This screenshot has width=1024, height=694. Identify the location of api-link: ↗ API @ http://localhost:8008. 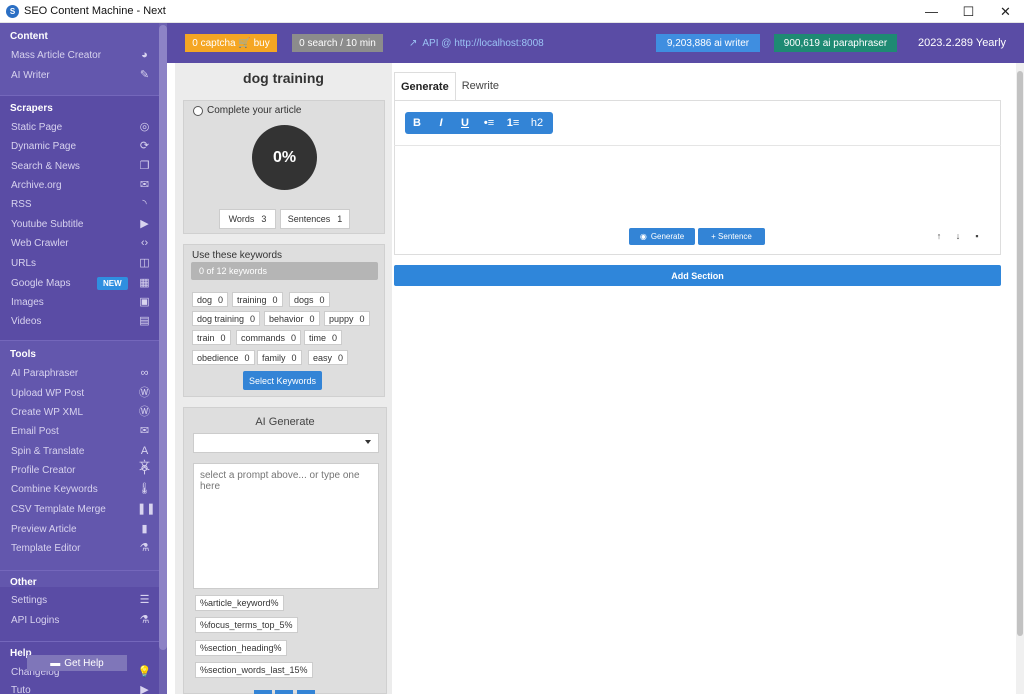
(489, 43).